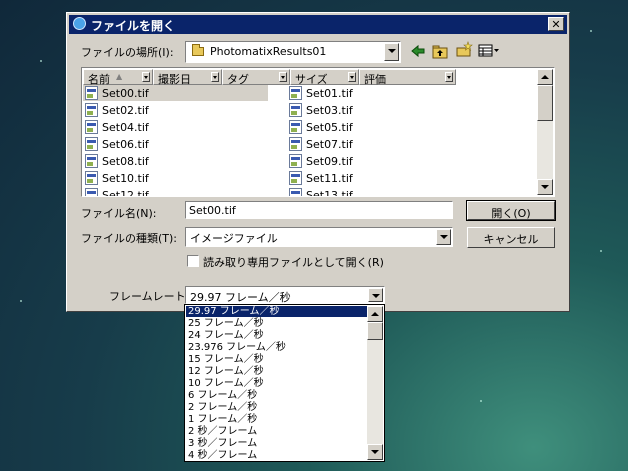 The height and width of the screenshot is (471, 628). Describe the element at coordinates (278, 431) in the screenshot. I see `framerate-option: 2 秒／フレーム` at that location.